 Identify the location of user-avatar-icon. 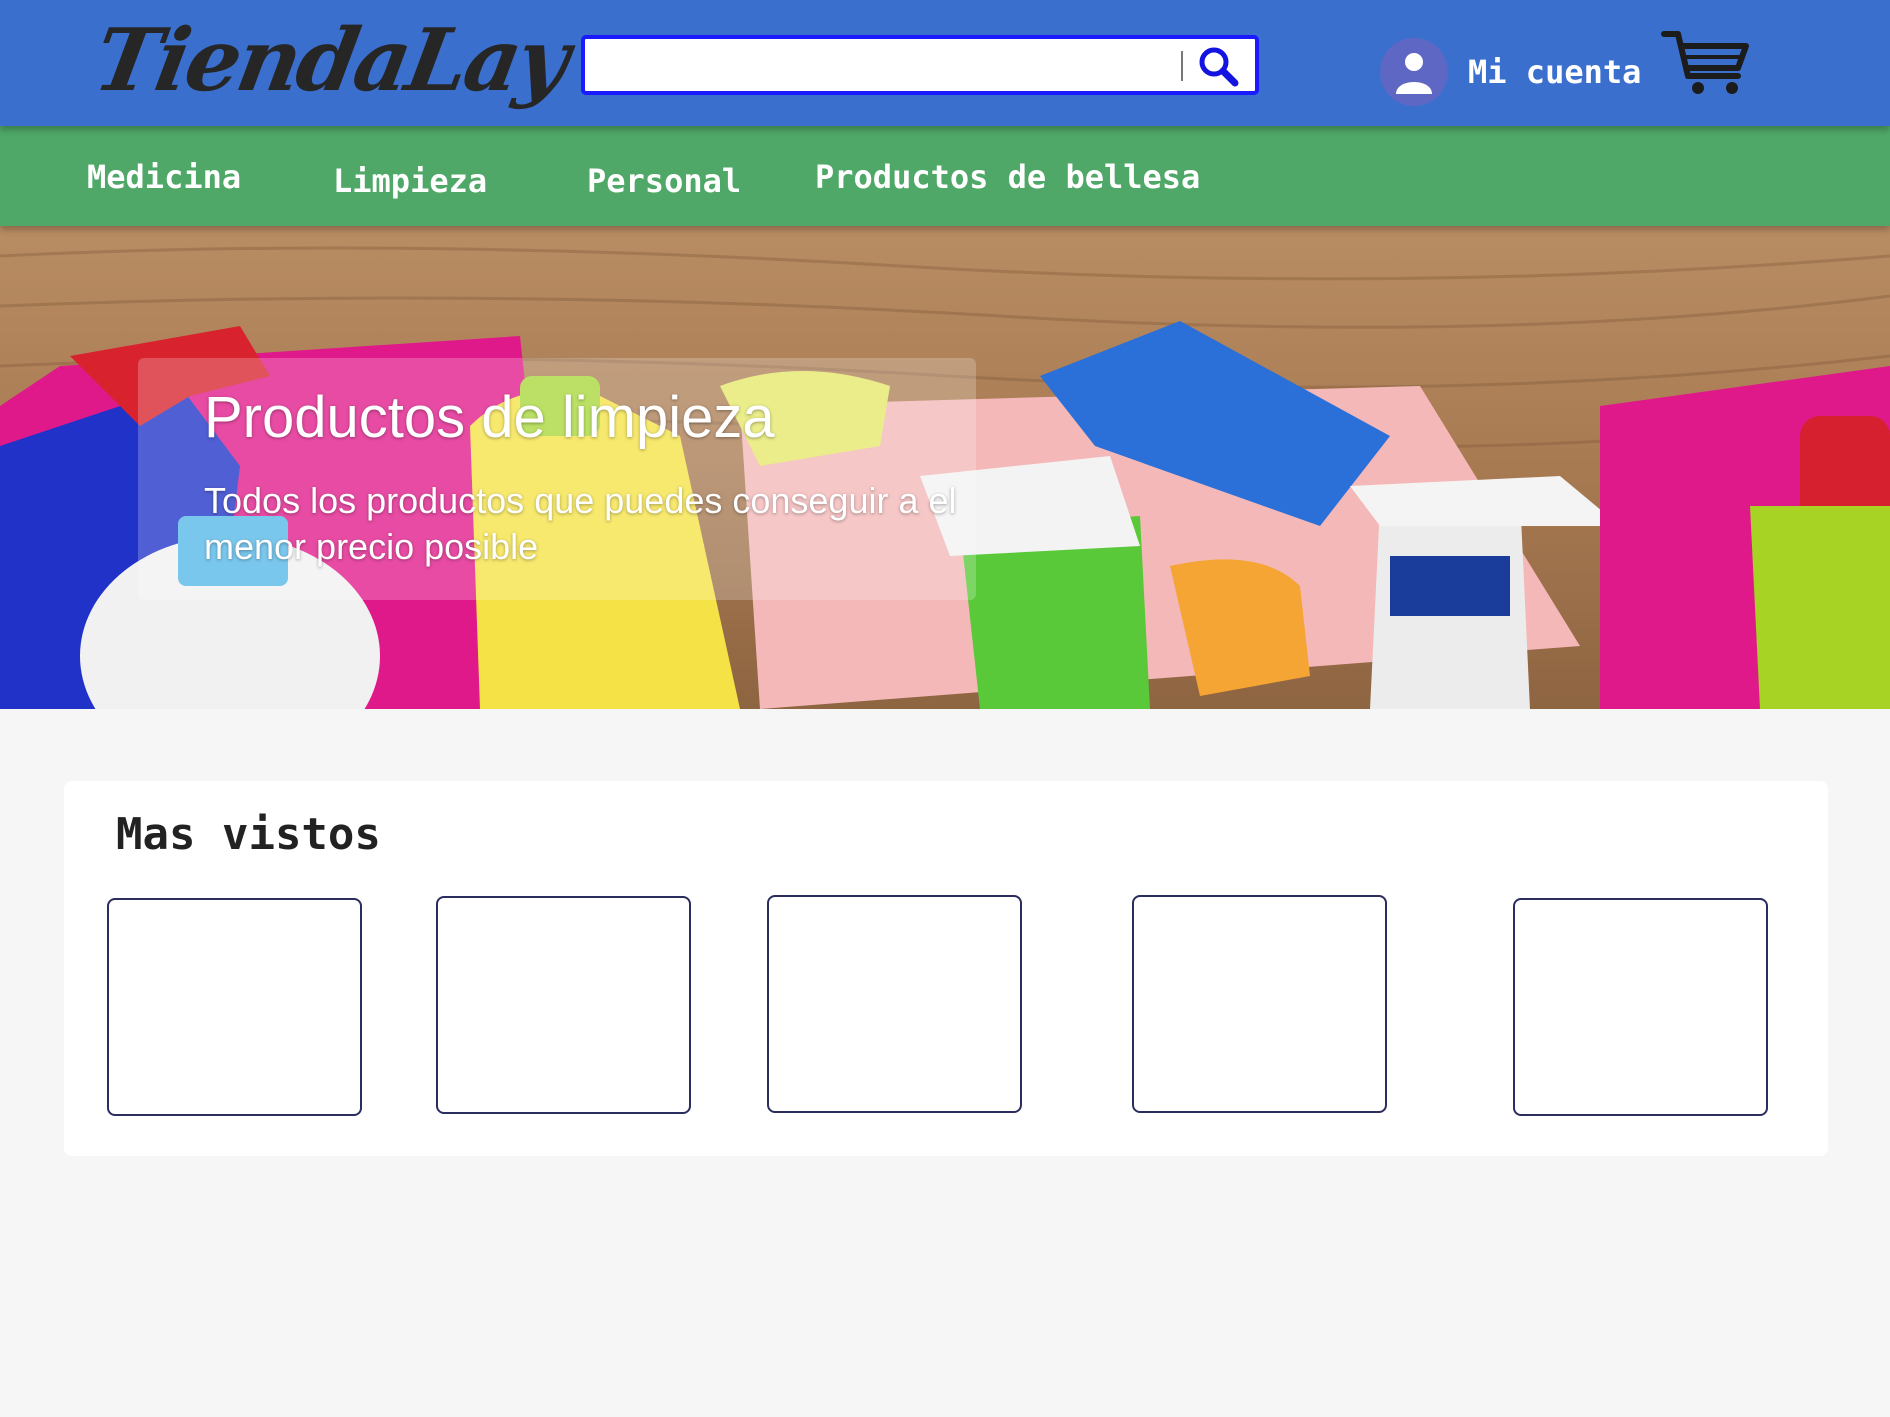
(1414, 72).